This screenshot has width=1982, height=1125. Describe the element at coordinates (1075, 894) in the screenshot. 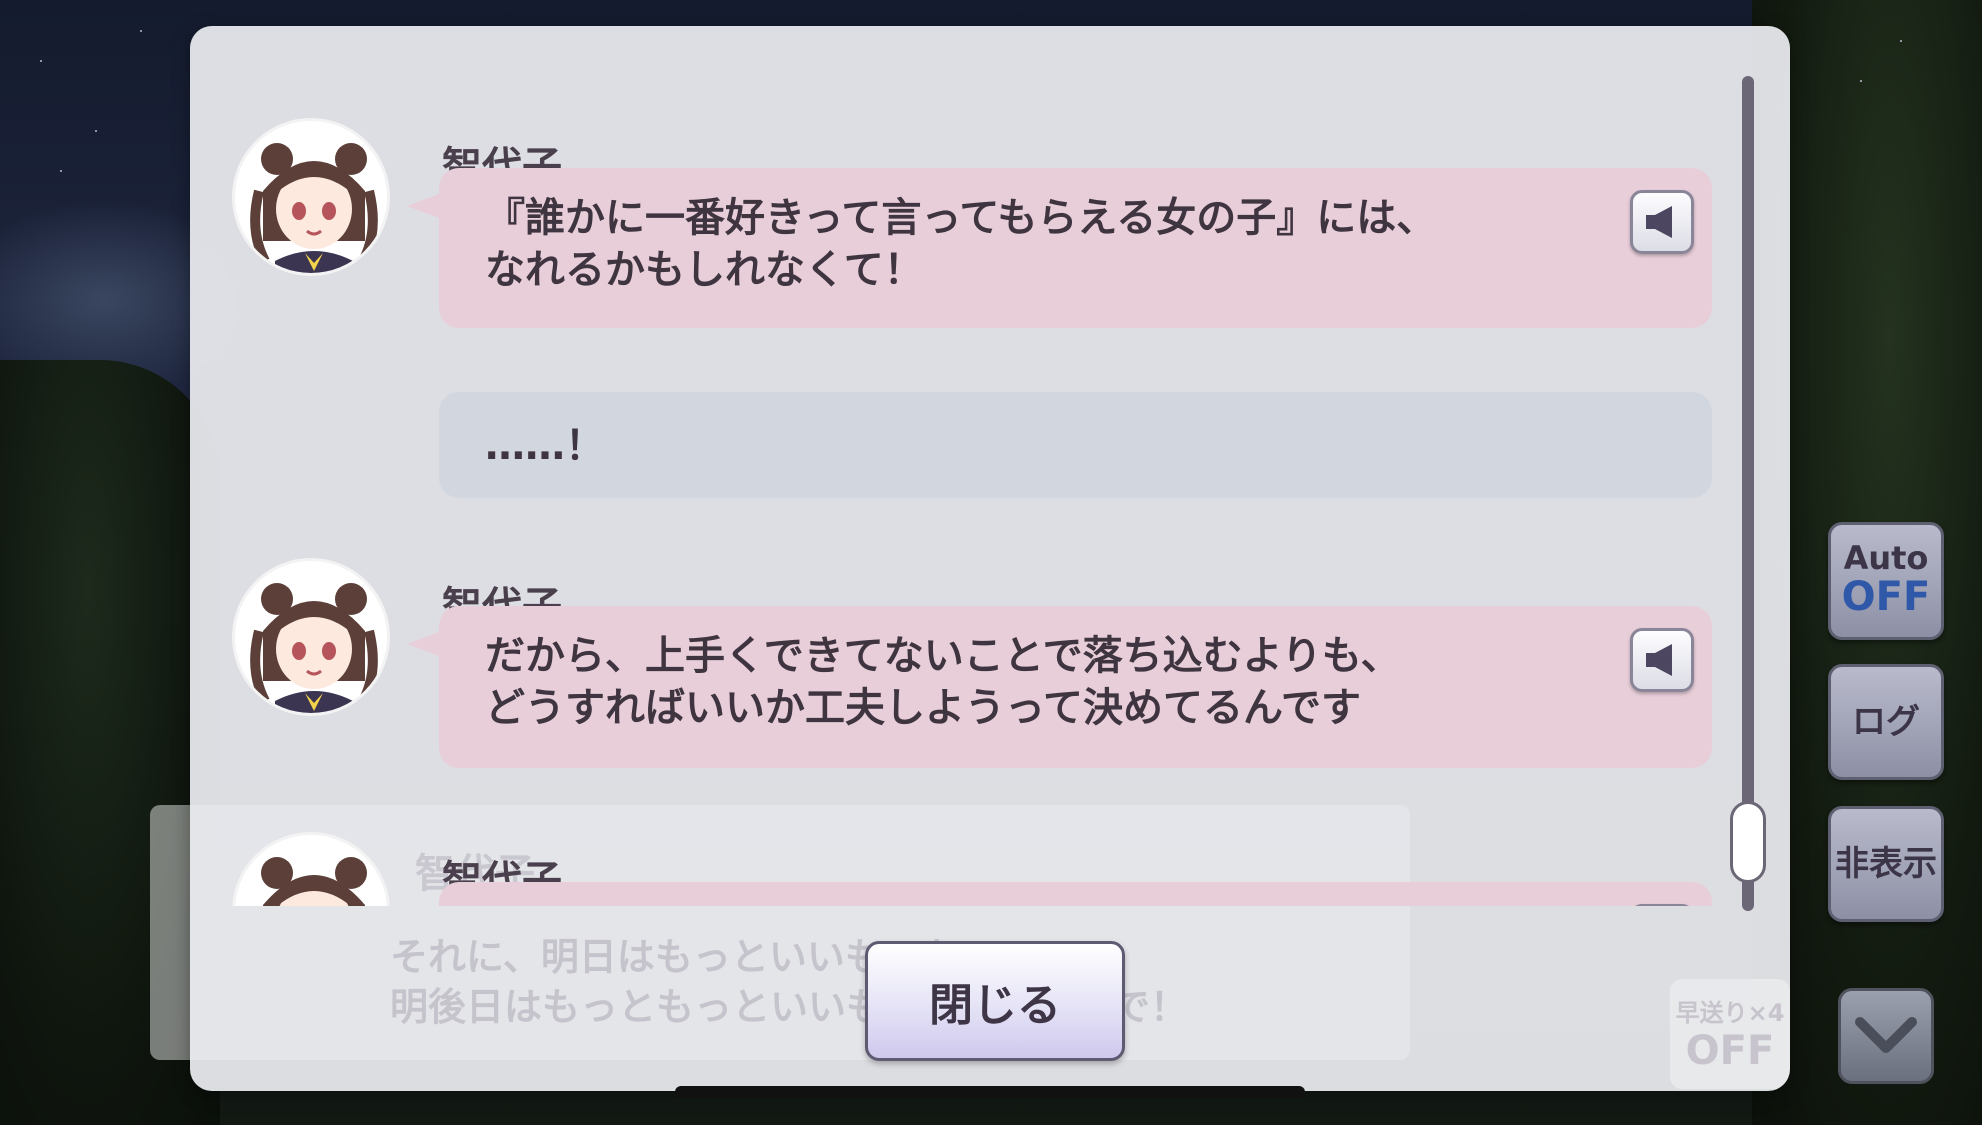

I see `speech-bubble` at that location.